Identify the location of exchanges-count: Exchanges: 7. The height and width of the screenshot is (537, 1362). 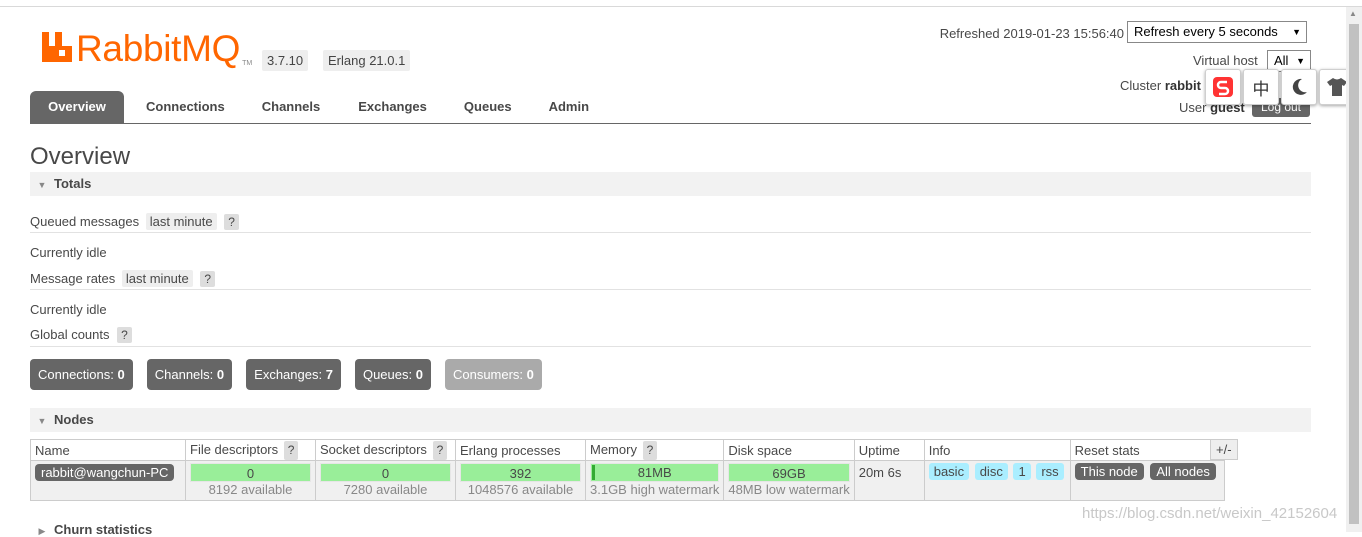
(293, 374).